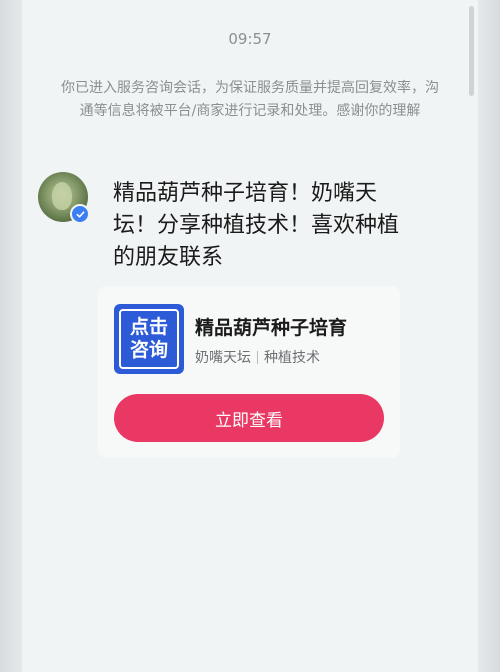 This screenshot has height=672, width=500. What do you see at coordinates (249, 418) in the screenshot?
I see `view-now-button: 立即查看` at bounding box center [249, 418].